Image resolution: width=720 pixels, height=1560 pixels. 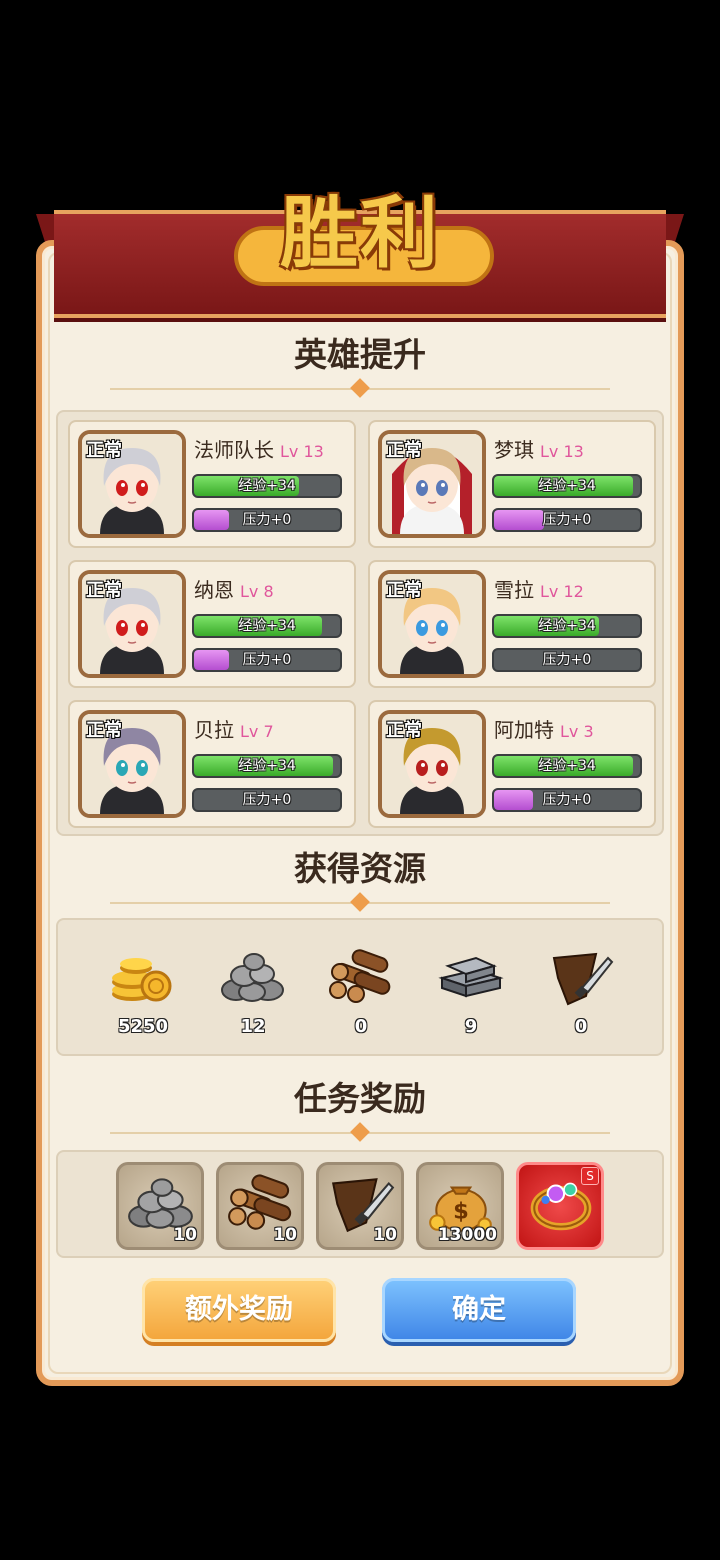 I want to click on hero-card: 正常 贝拉 Lv 7 经验+34 压力+0, so click(x=212, y=764).